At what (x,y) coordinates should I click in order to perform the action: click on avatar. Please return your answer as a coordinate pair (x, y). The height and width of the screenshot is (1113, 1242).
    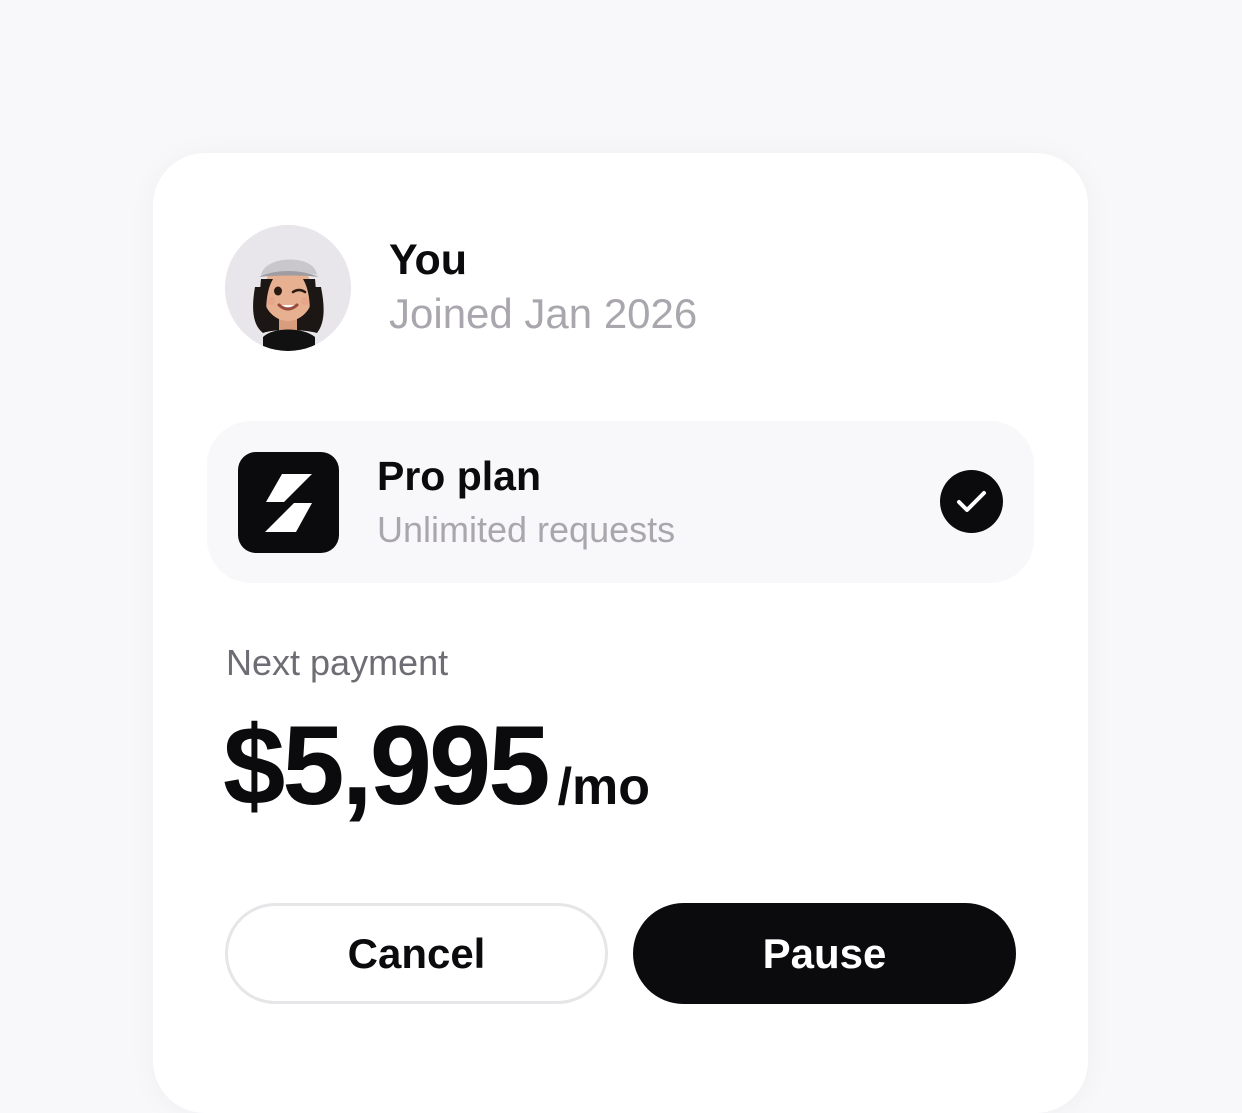
    Looking at the image, I should click on (288, 288).